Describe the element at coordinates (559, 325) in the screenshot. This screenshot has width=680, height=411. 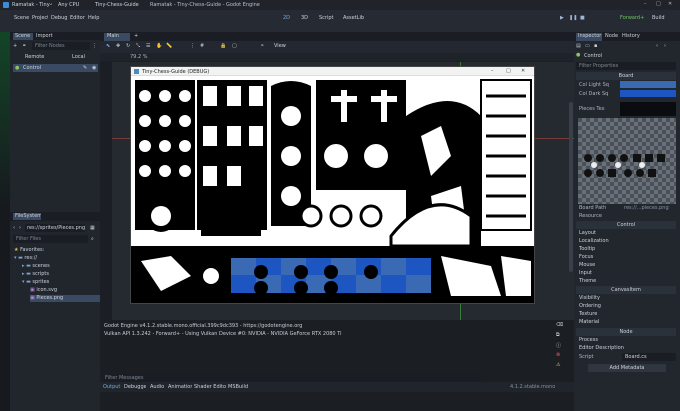
I see `clear-icon: ⌫` at that location.